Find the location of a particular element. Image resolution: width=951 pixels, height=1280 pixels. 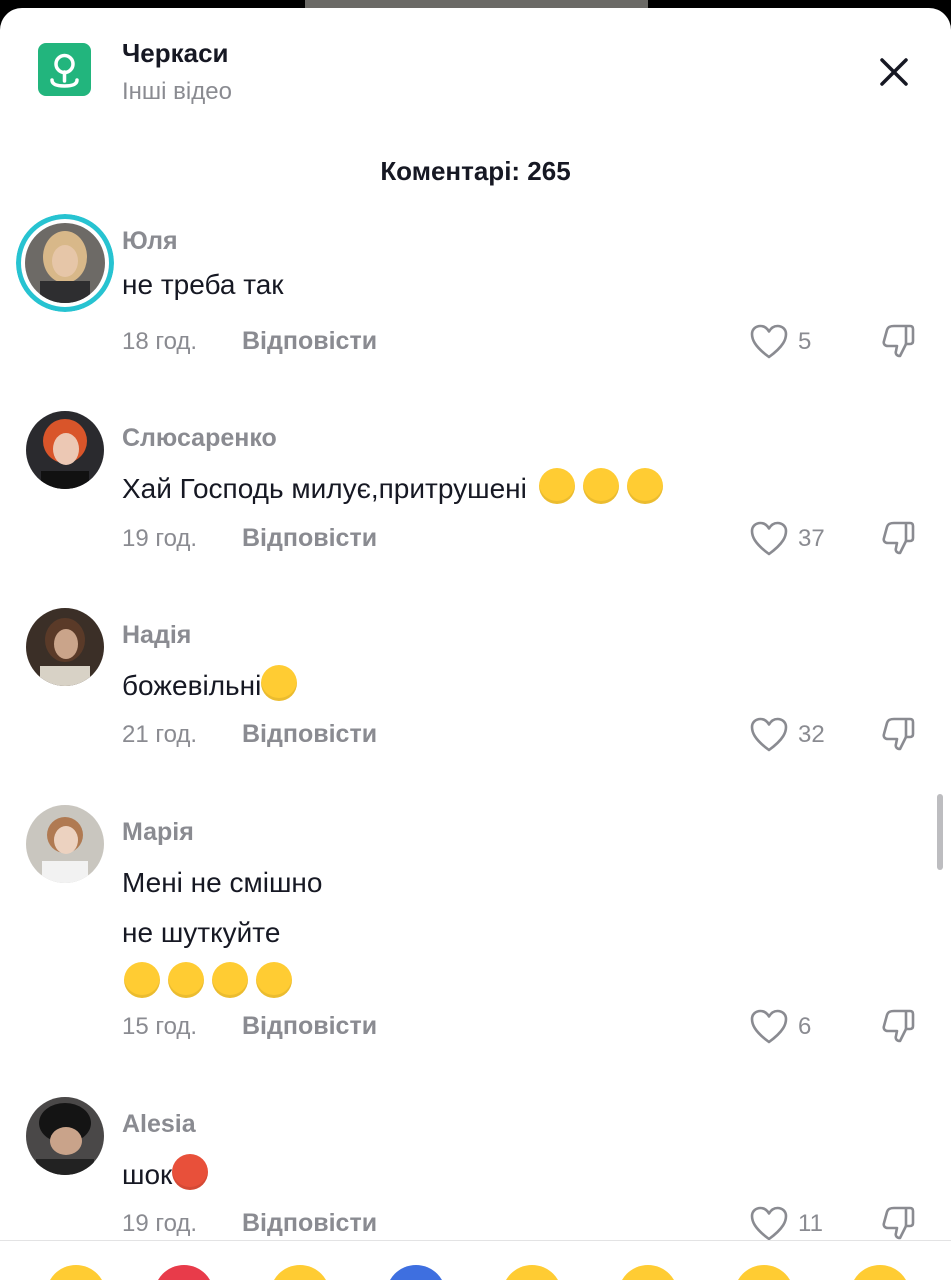

comment-emoji-line is located at coordinates (222, 983).